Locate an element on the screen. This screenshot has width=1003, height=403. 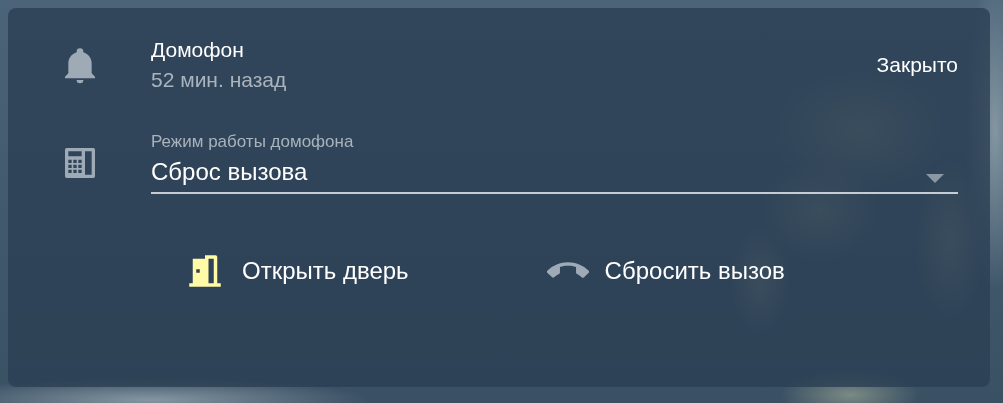
time-ago: 52 мин. назад is located at coordinates (219, 80).